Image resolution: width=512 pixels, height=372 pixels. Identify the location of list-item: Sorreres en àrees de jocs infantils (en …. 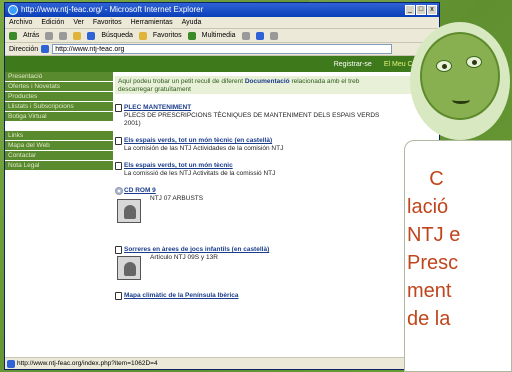
(277, 266).